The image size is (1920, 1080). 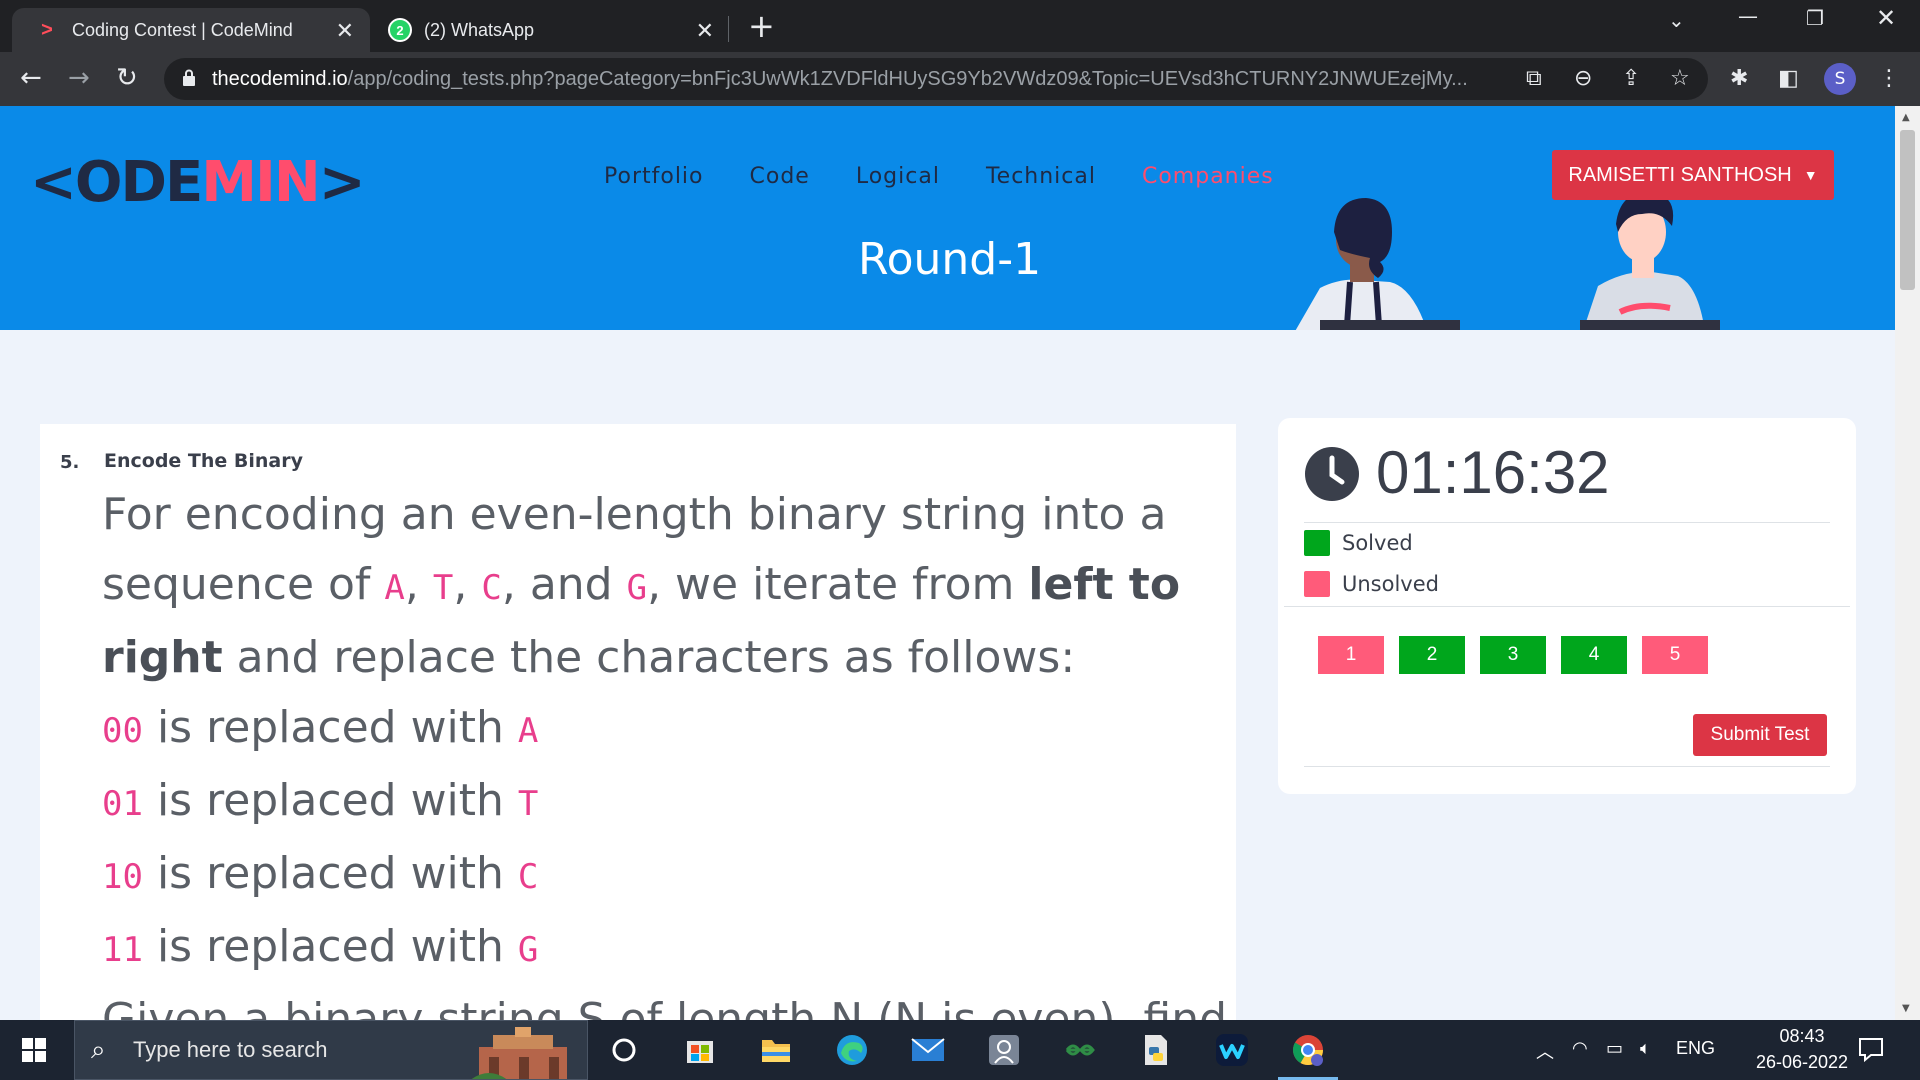 I want to click on solved-swatch, so click(x=1317, y=543).